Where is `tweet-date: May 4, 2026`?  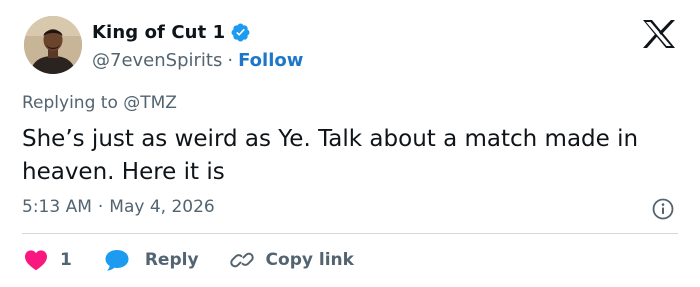
tweet-date: May 4, 2026 is located at coordinates (162, 207).